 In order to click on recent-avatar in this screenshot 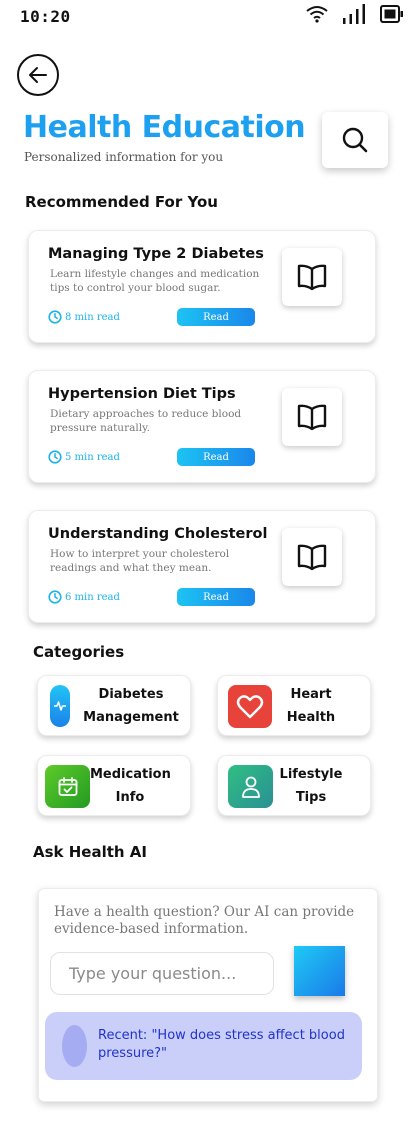, I will do `click(74, 1046)`.